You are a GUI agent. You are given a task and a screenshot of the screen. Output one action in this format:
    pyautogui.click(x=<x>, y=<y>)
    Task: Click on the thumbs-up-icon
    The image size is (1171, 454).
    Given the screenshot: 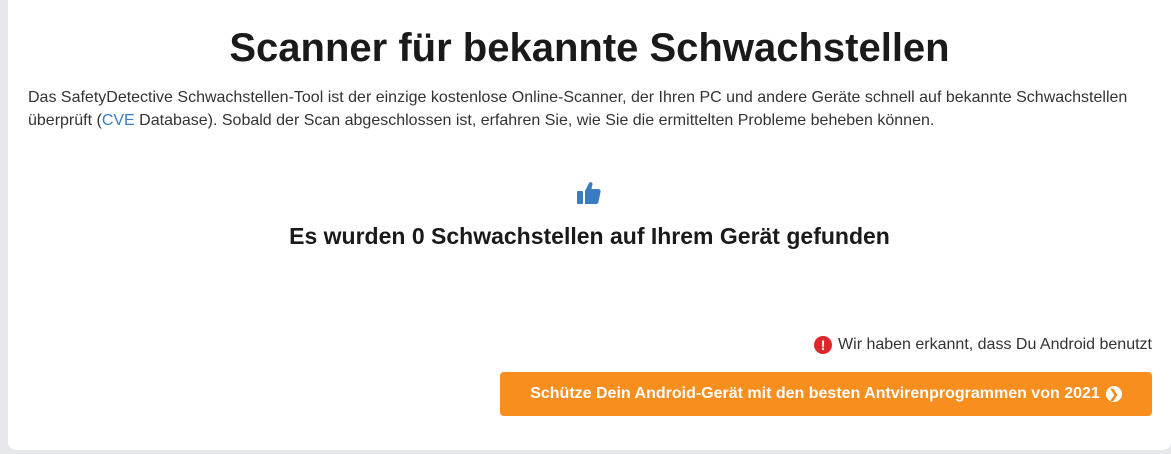 What is the action you would take?
    pyautogui.click(x=589, y=193)
    